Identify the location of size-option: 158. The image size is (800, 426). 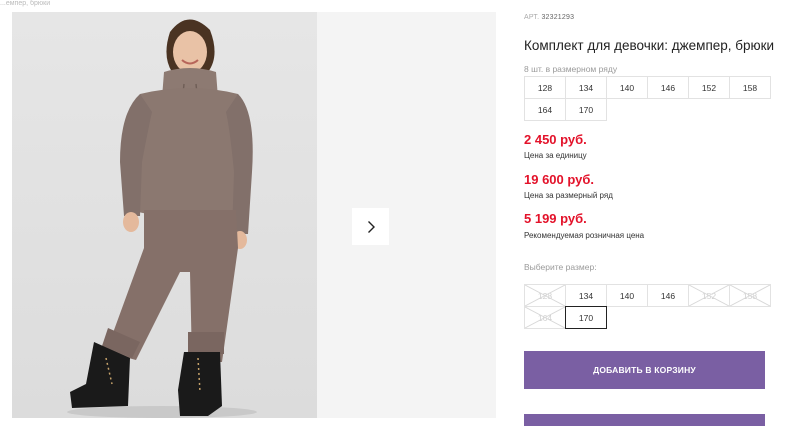
(750, 295).